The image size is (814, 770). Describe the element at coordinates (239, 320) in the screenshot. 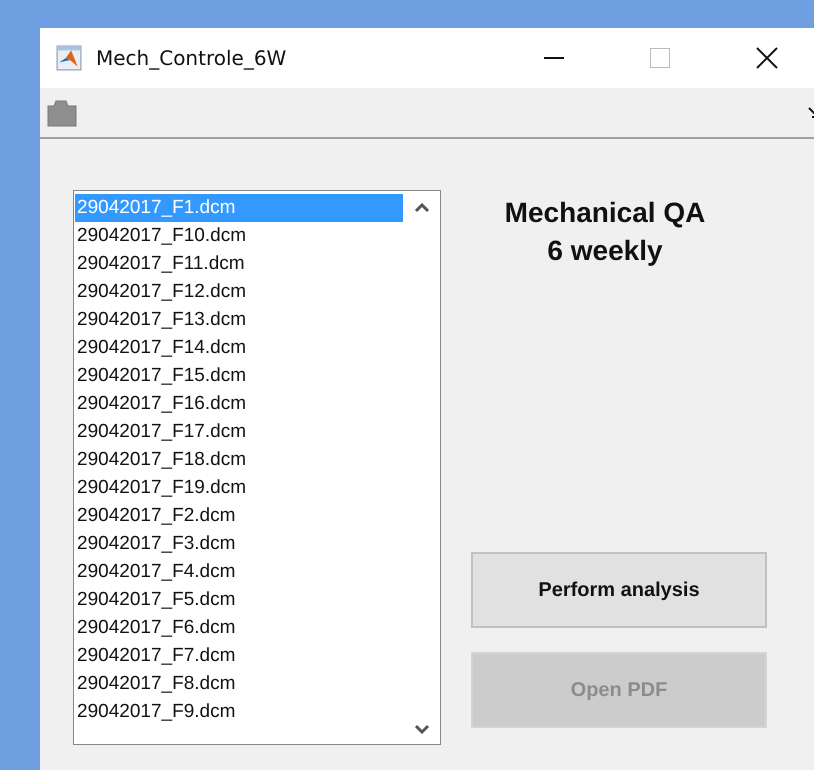

I see `file-list-item: 29042017_F13.dcm` at that location.